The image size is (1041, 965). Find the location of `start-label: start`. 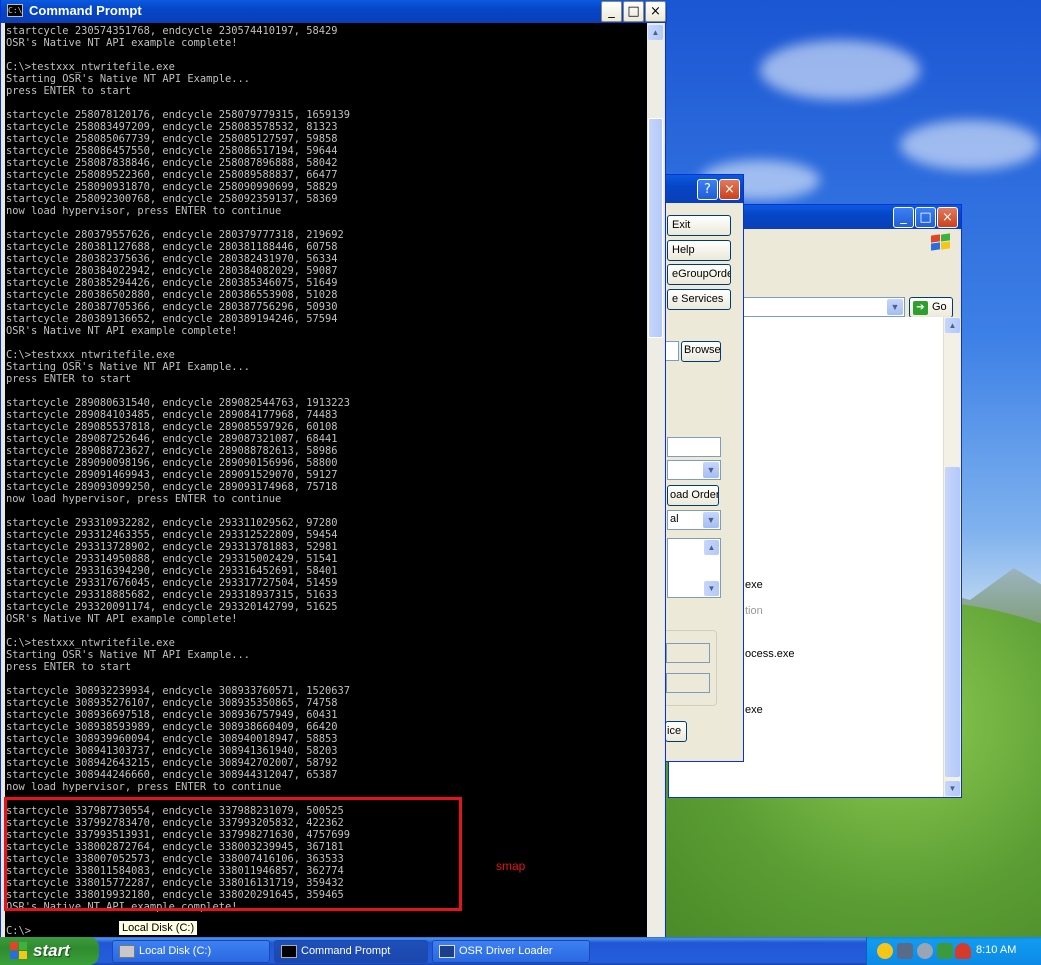

start-label: start is located at coordinates (51, 950).